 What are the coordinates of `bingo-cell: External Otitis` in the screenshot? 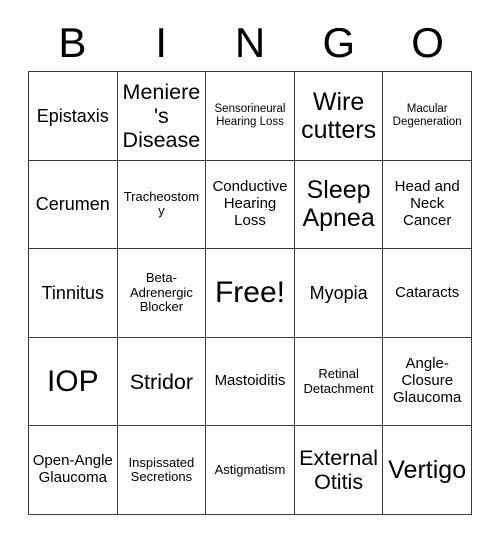 It's located at (339, 470).